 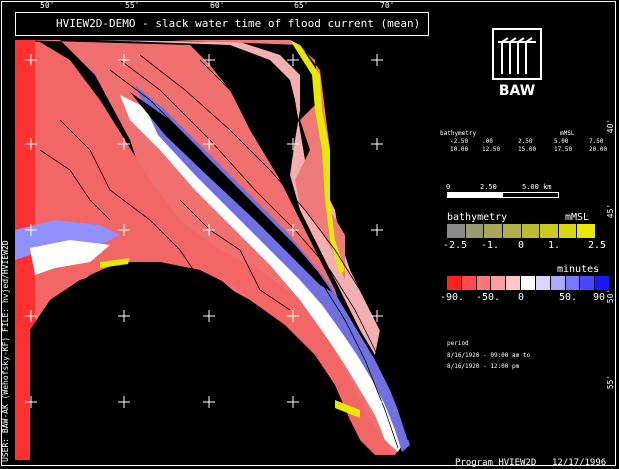 I want to click on bathy-row2-4: 20.00, so click(x=598, y=149).